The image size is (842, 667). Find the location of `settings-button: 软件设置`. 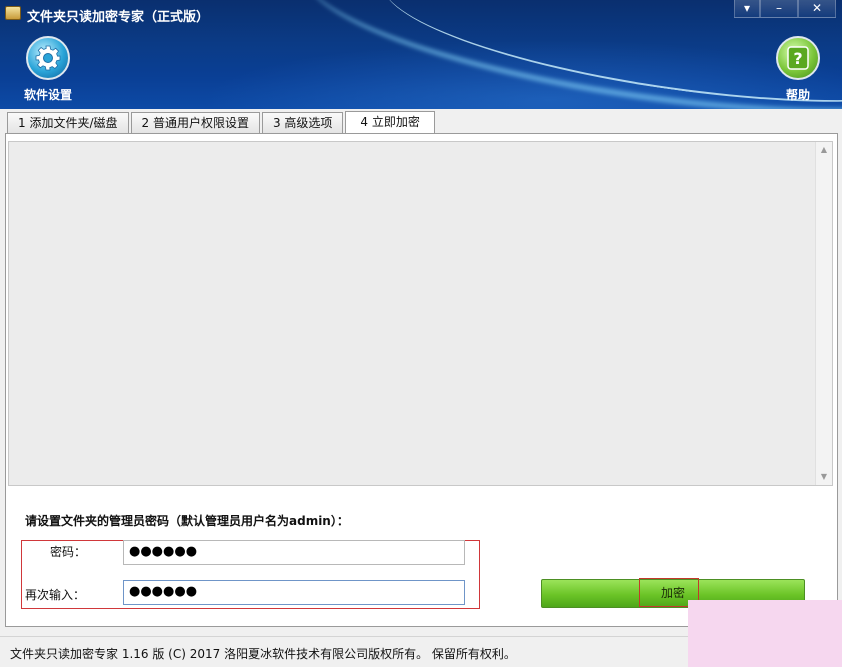

settings-button: 软件设置 is located at coordinates (48, 69).